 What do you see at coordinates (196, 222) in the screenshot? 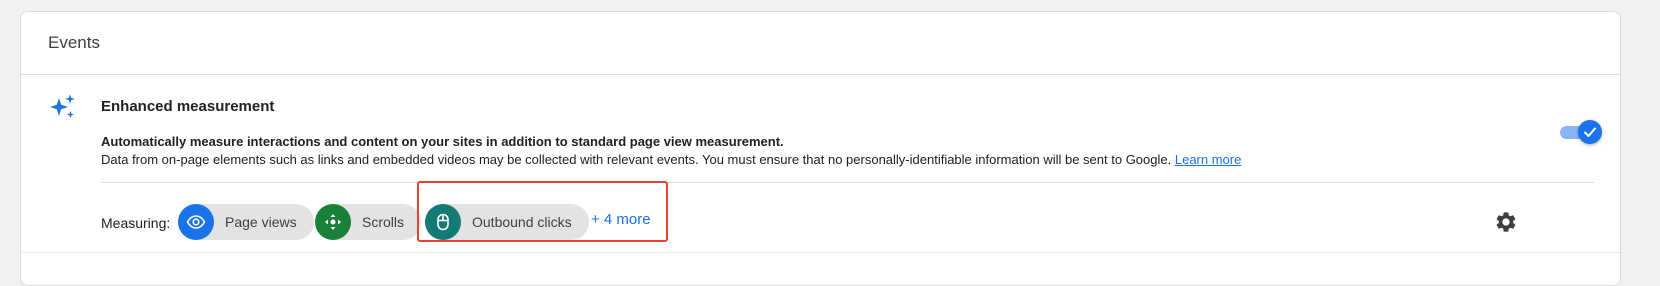
I see `eye-icon` at bounding box center [196, 222].